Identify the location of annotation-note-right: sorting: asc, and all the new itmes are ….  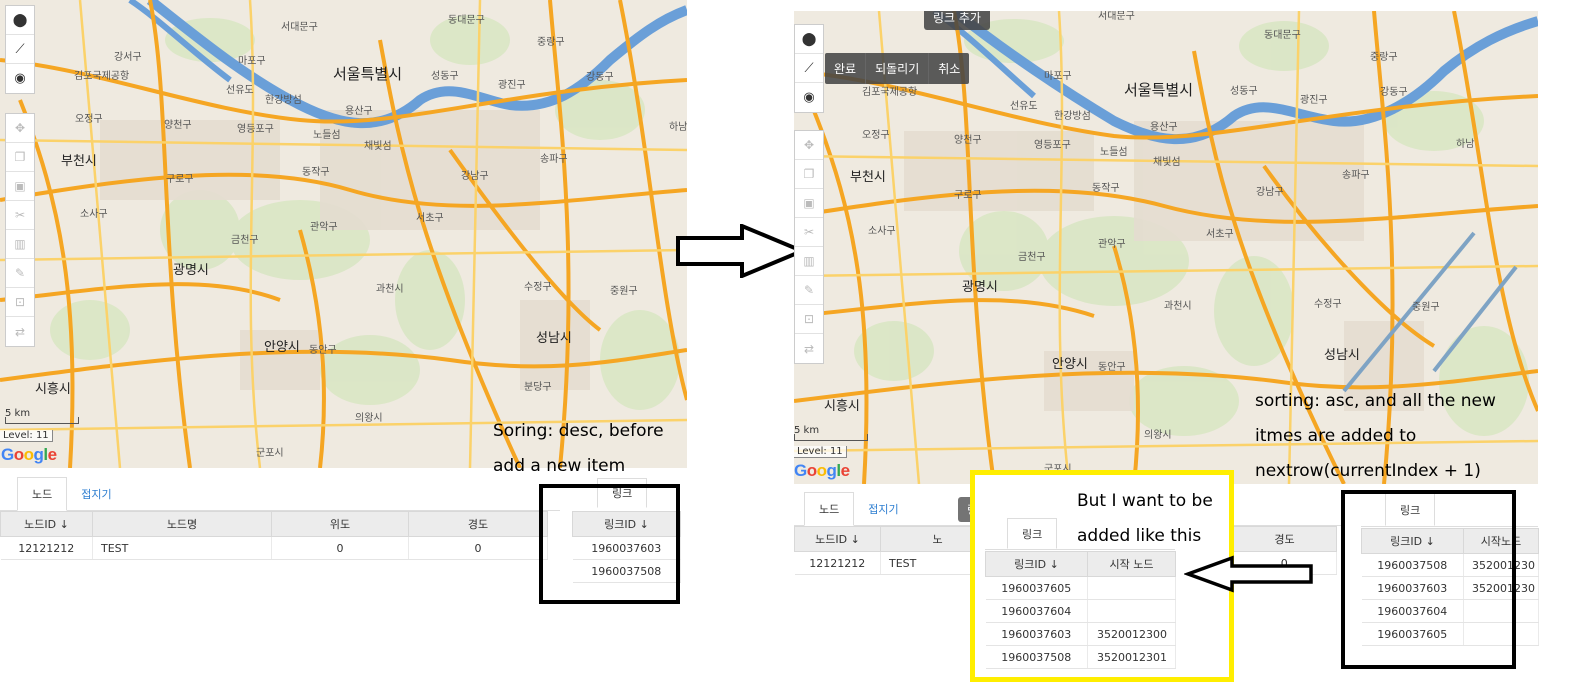
(1375, 436).